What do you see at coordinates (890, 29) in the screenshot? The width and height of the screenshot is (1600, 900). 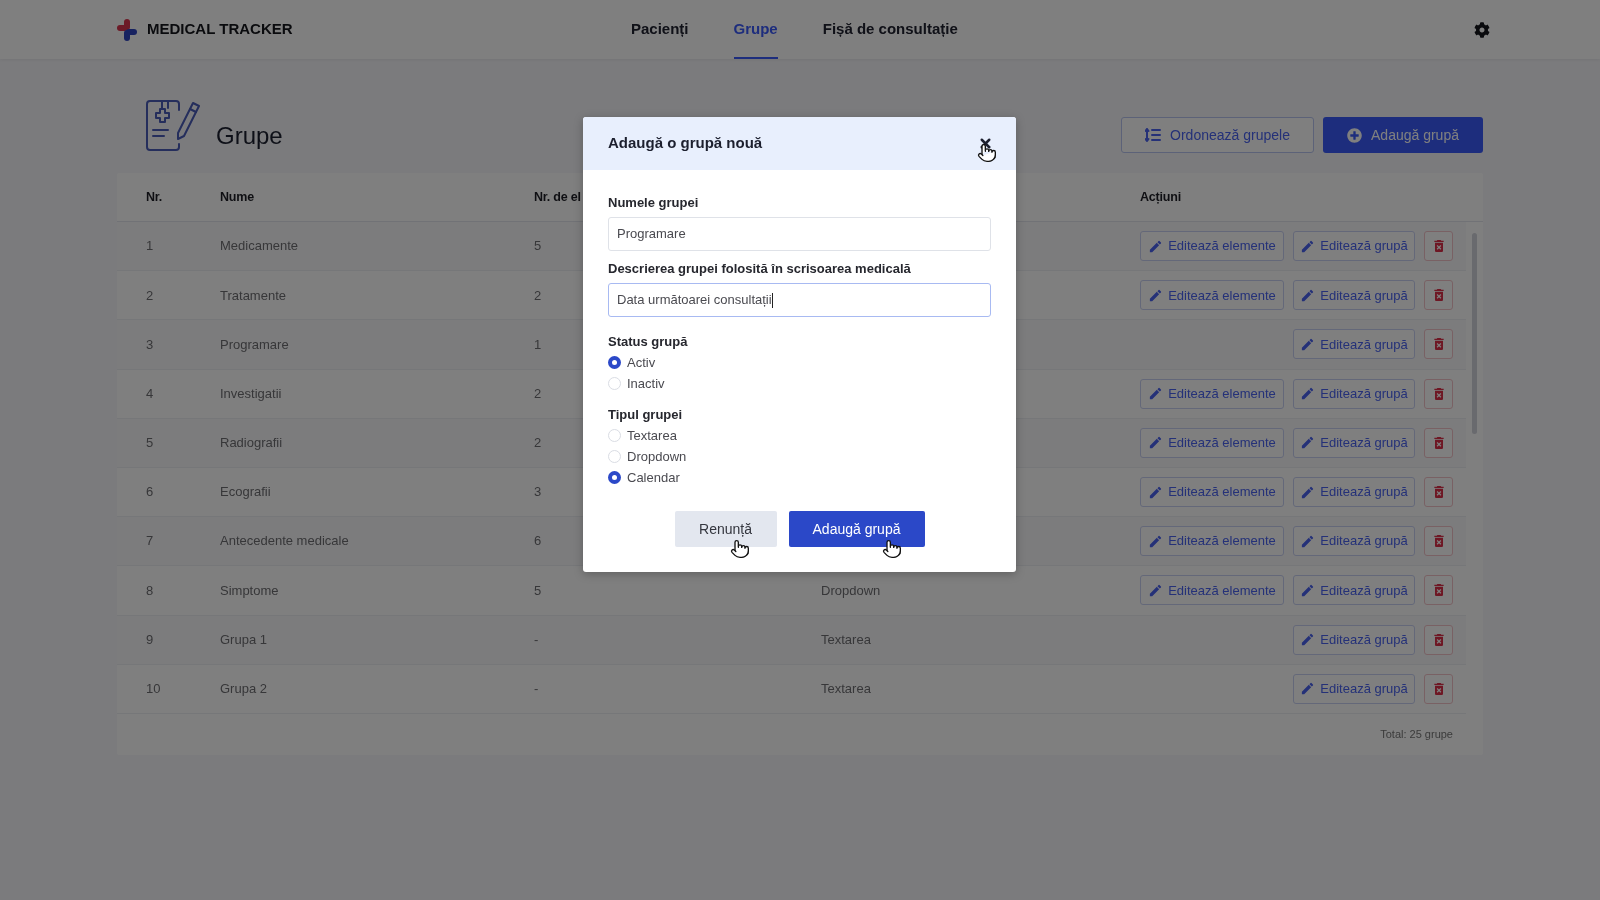 I see `nav-tab: Fișă de consultație` at bounding box center [890, 29].